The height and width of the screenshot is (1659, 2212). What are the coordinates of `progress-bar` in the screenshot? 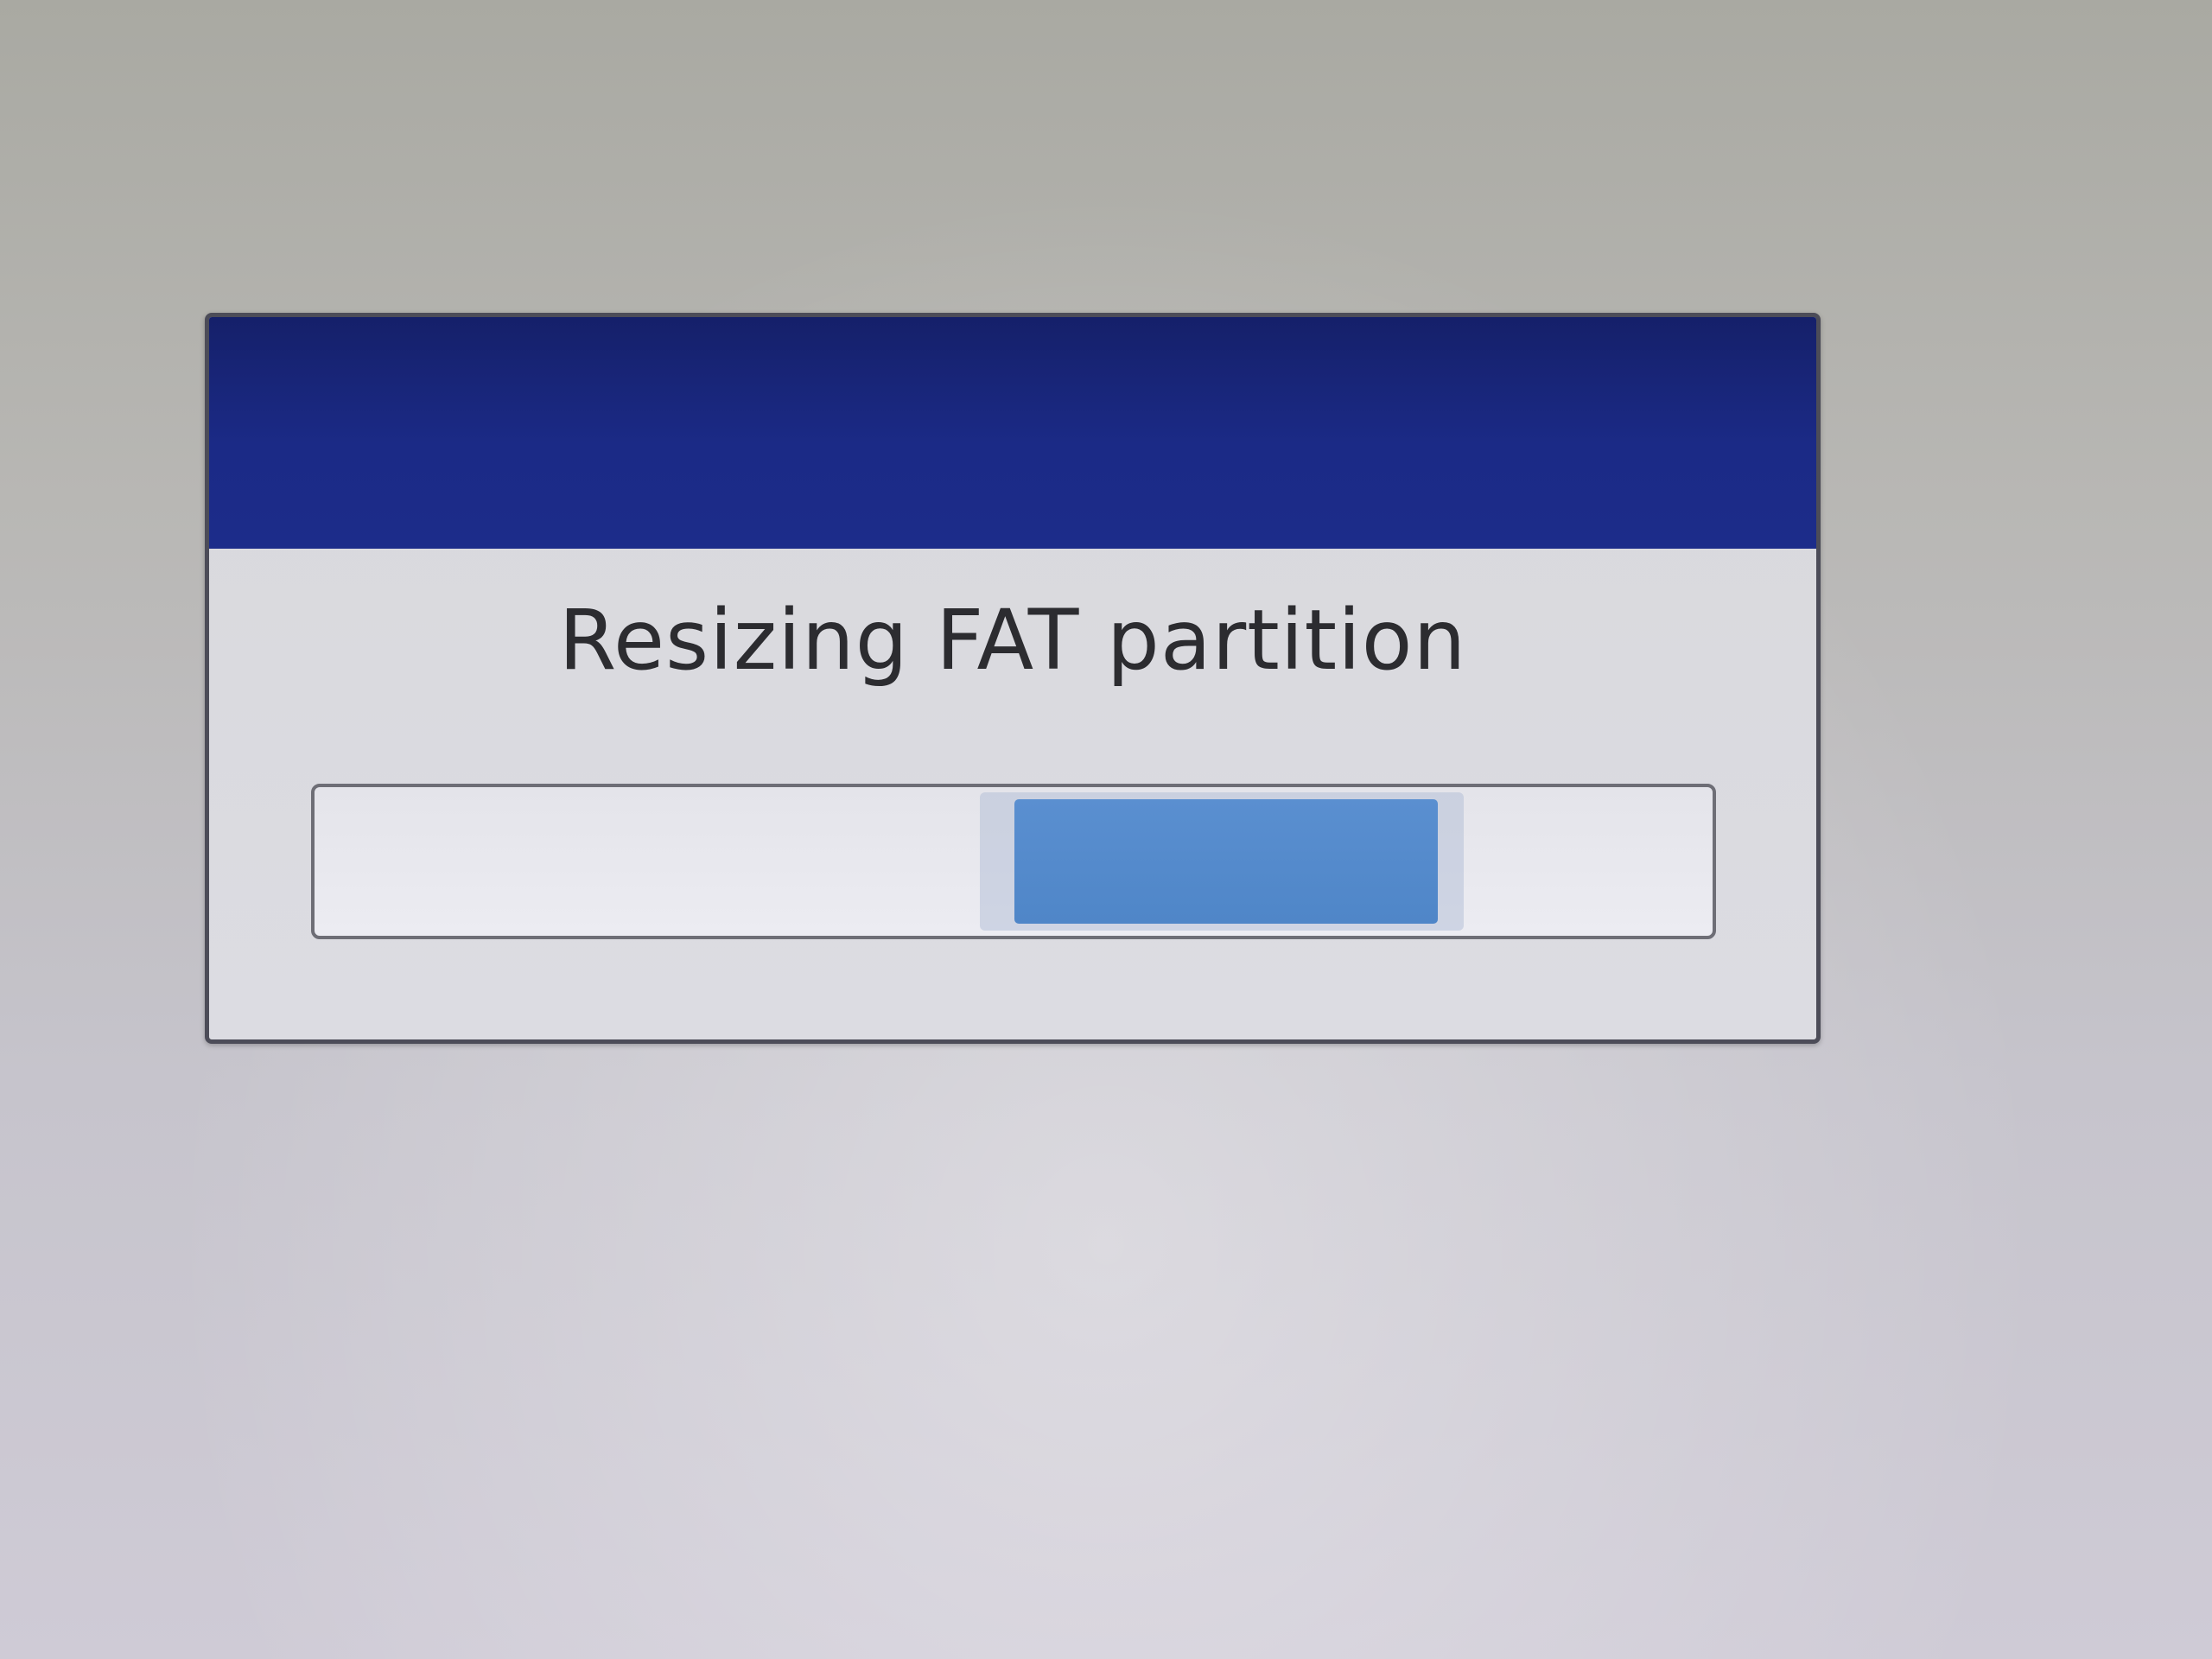 It's located at (1013, 861).